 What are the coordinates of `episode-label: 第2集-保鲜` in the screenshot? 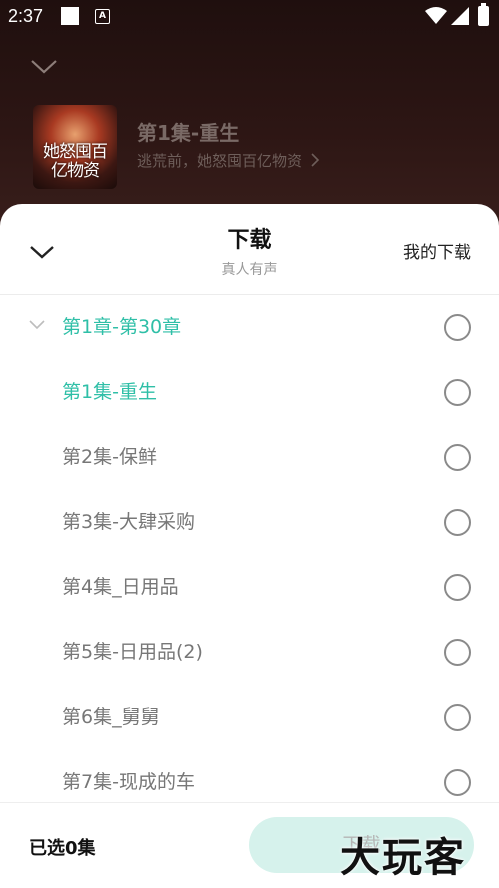 It's located at (109, 457).